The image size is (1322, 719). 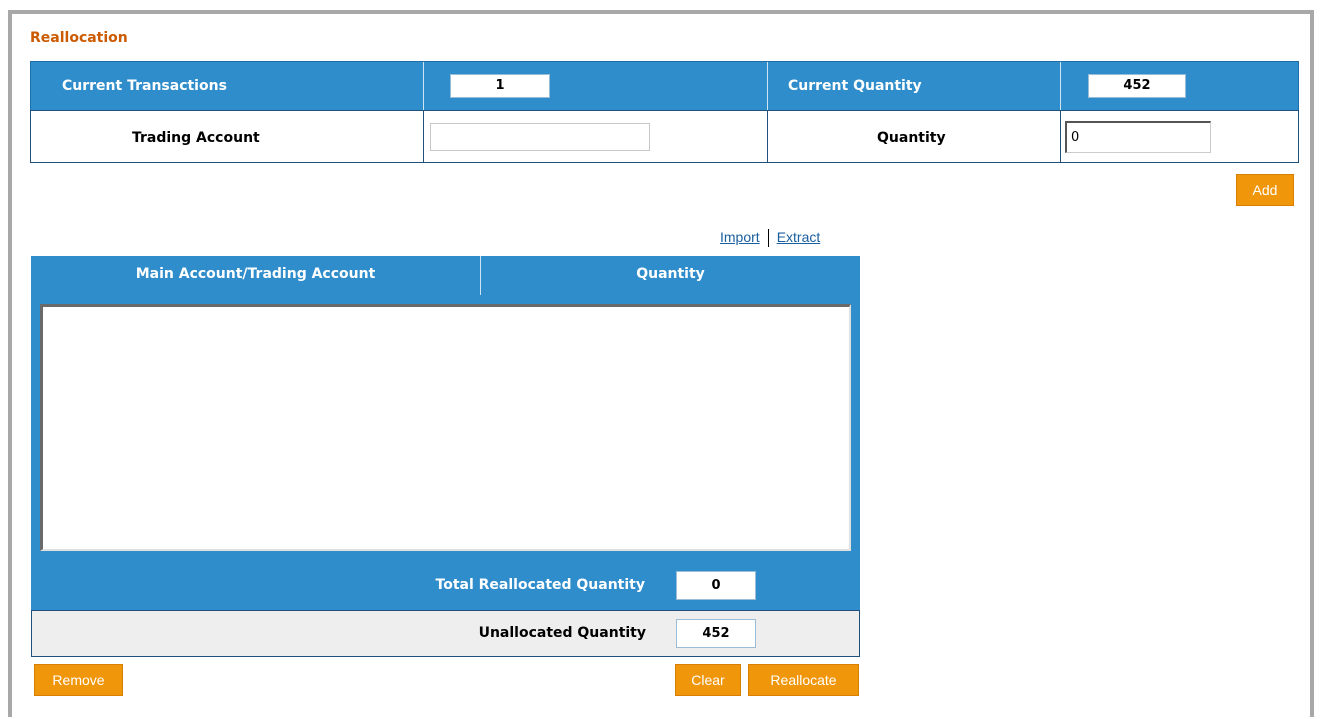 What do you see at coordinates (708, 680) in the screenshot?
I see `clear-button: Clear` at bounding box center [708, 680].